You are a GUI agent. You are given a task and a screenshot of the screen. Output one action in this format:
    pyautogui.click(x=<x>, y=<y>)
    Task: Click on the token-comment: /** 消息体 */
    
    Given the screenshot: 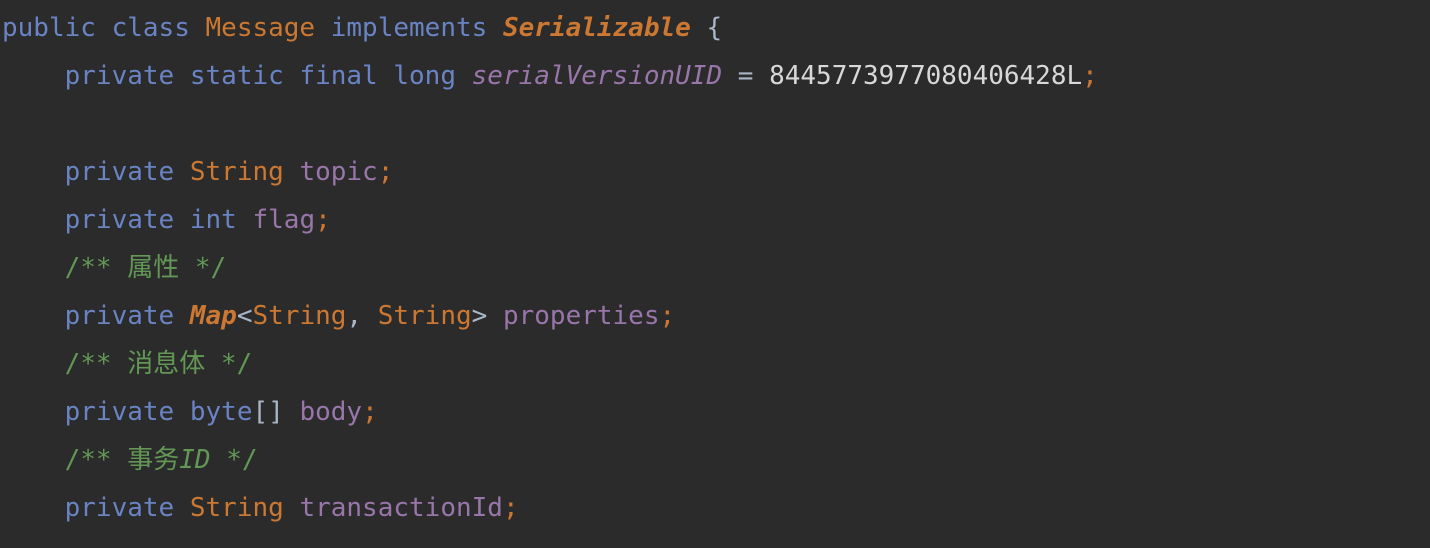 What is the action you would take?
    pyautogui.click(x=158, y=364)
    